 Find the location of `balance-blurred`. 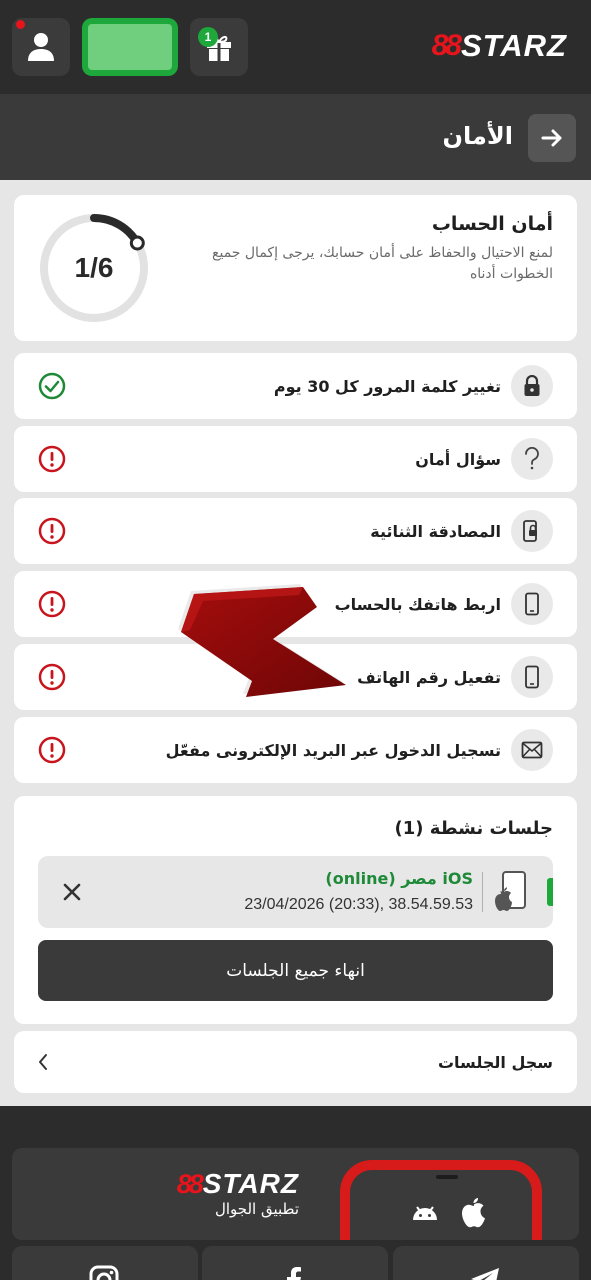

balance-blurred is located at coordinates (130, 47).